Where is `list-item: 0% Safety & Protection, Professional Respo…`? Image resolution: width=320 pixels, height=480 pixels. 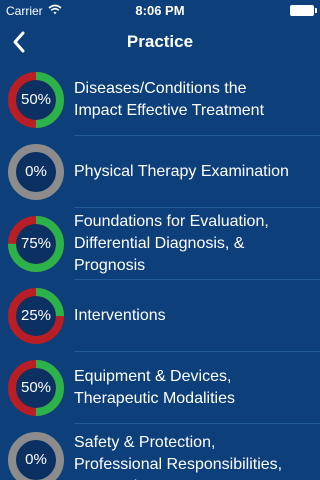
list-item: 0% Safety & Protection, Professional Respo… is located at coordinates (160, 452).